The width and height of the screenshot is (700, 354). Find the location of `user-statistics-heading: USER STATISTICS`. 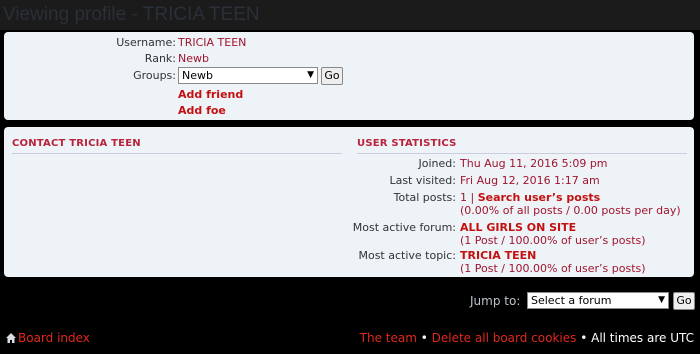

user-statistics-heading: USER STATISTICS is located at coordinates (522, 146).